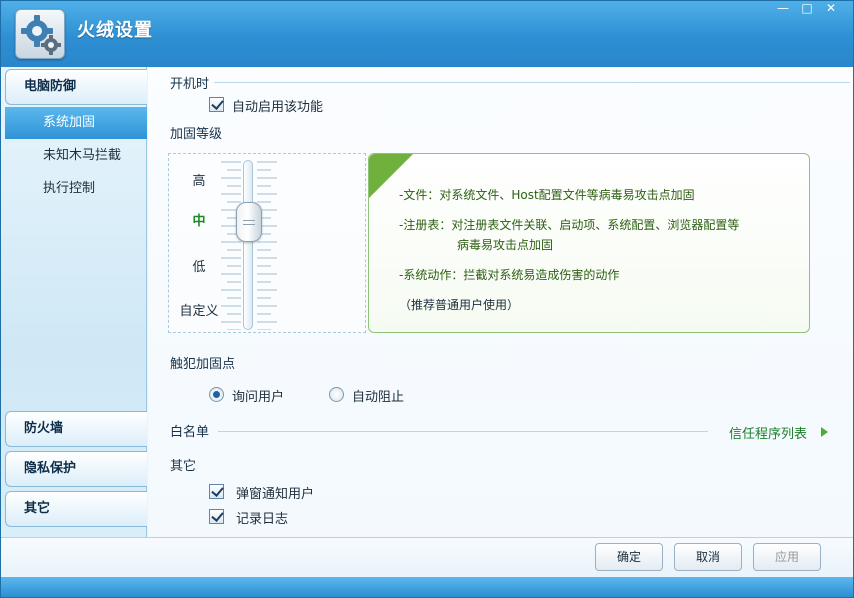  I want to click on arrow-right-icon, so click(824, 432).